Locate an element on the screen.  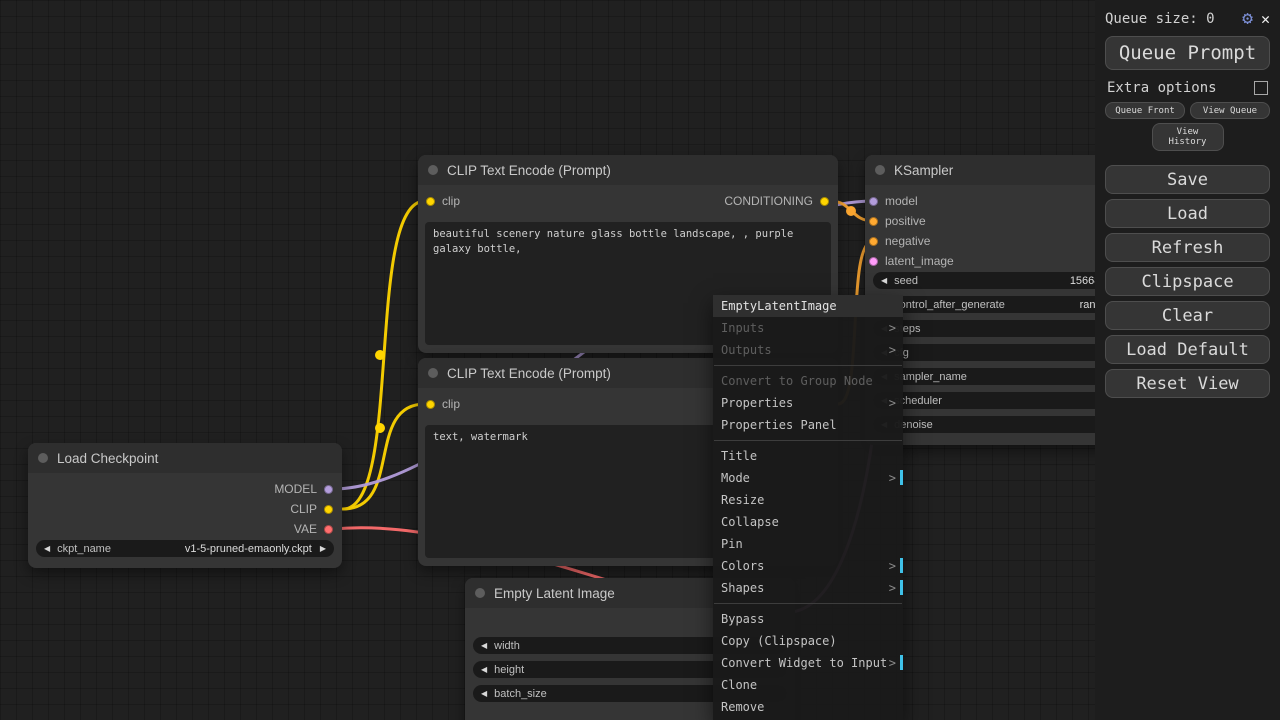
menu-item-shapes: Shapes > is located at coordinates (808, 588).